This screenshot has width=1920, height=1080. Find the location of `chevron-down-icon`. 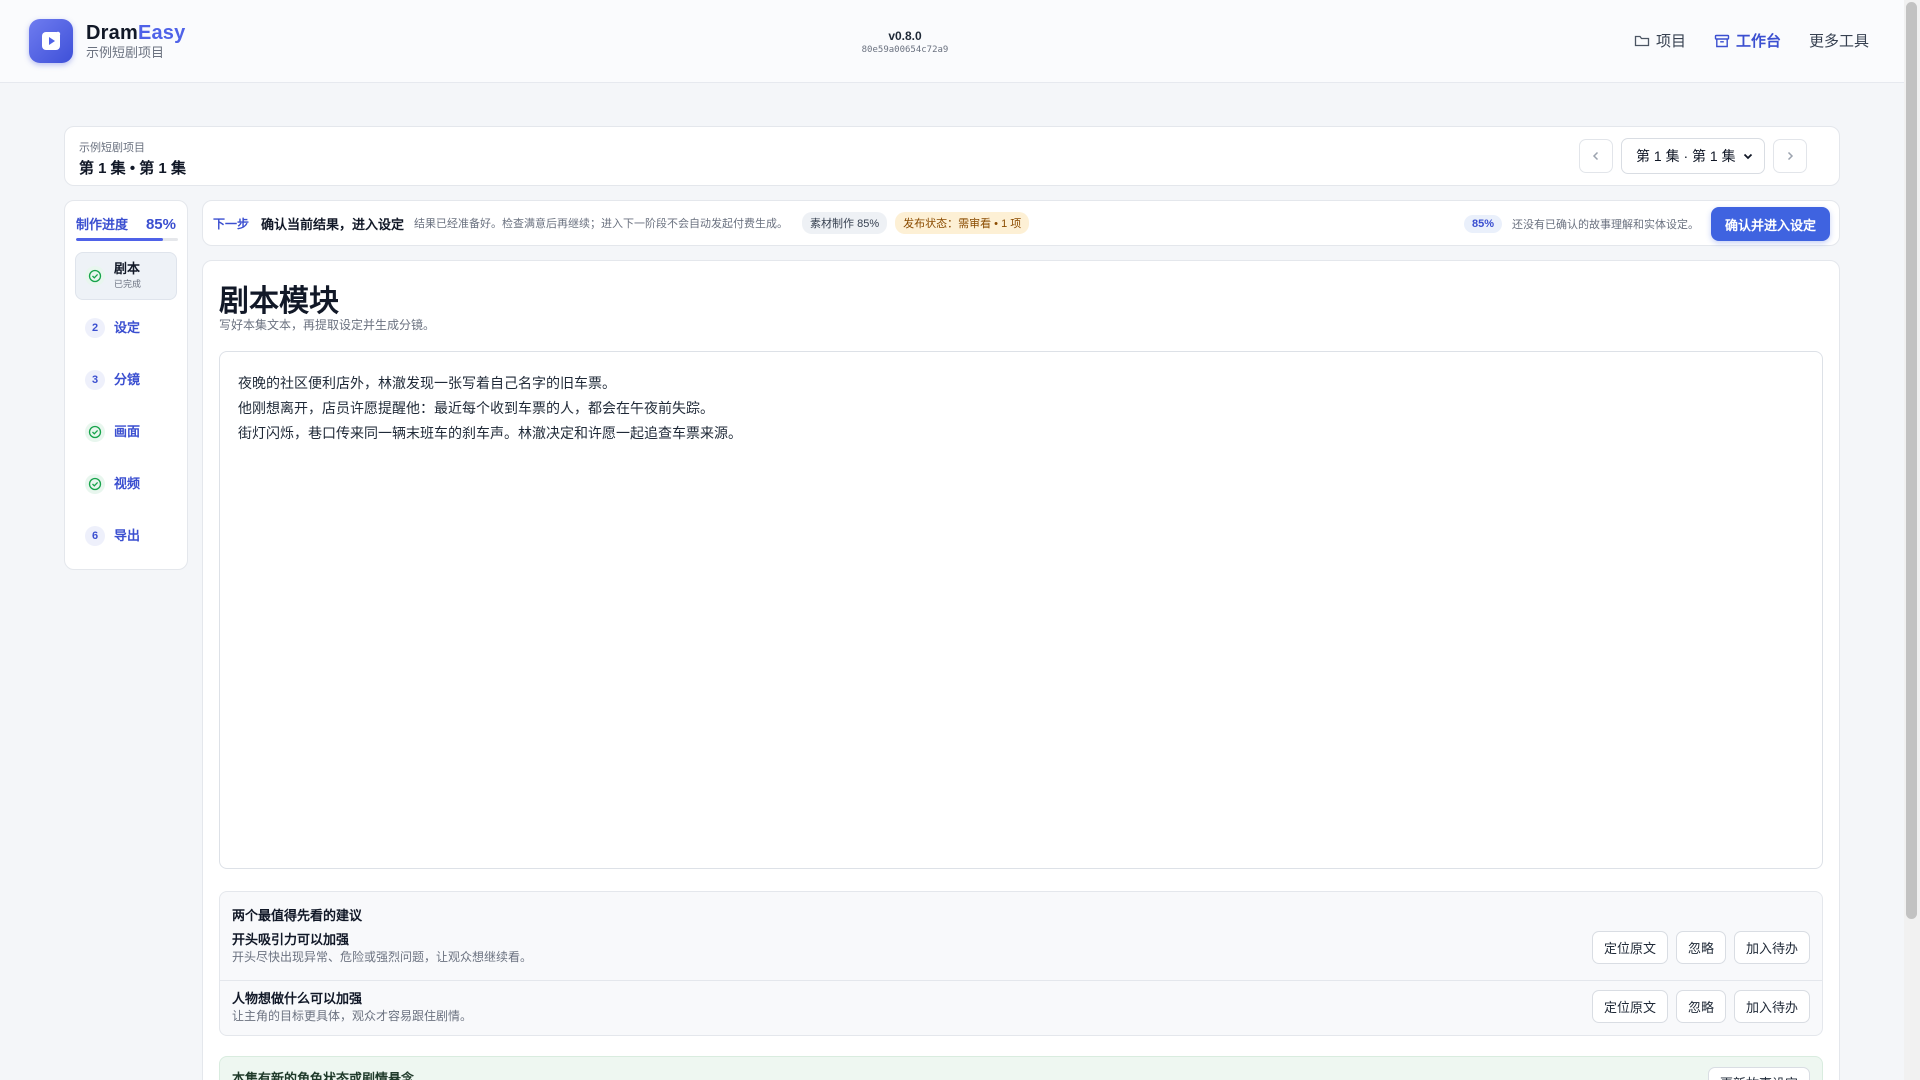

chevron-down-icon is located at coordinates (1748, 156).